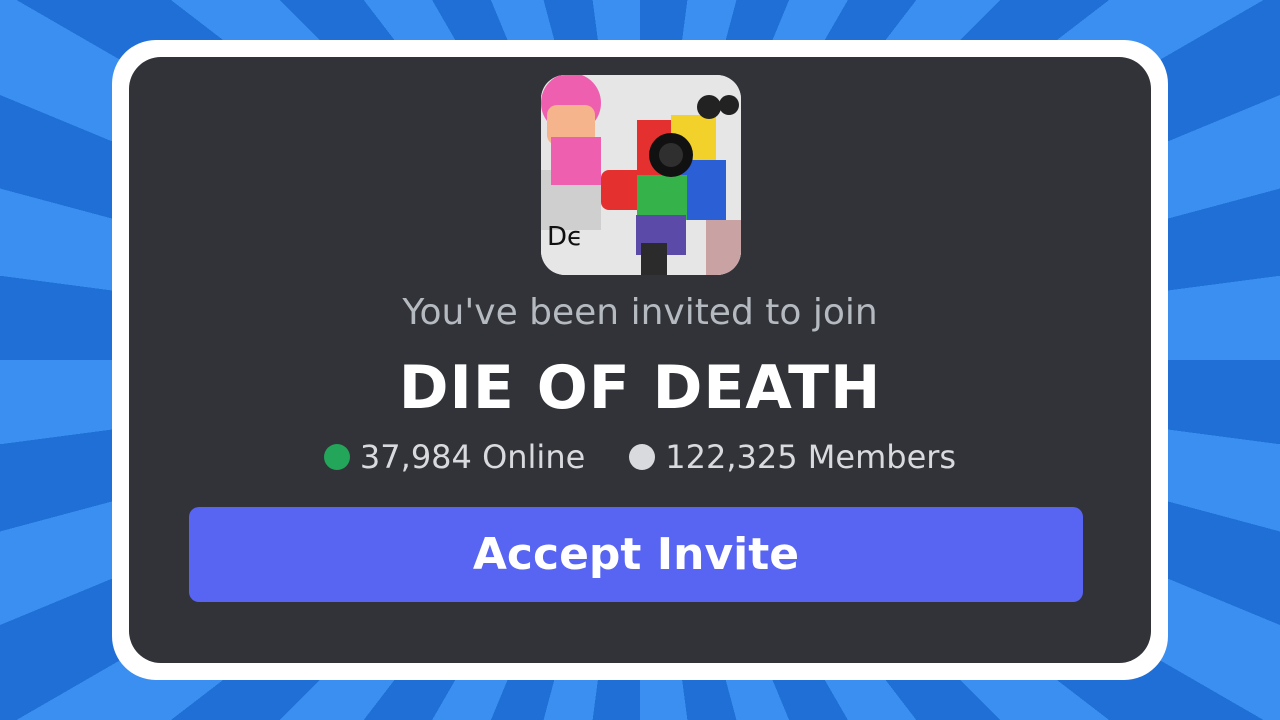 The height and width of the screenshot is (720, 1280). I want to click on online-stat: 37,984 Online, so click(454, 457).